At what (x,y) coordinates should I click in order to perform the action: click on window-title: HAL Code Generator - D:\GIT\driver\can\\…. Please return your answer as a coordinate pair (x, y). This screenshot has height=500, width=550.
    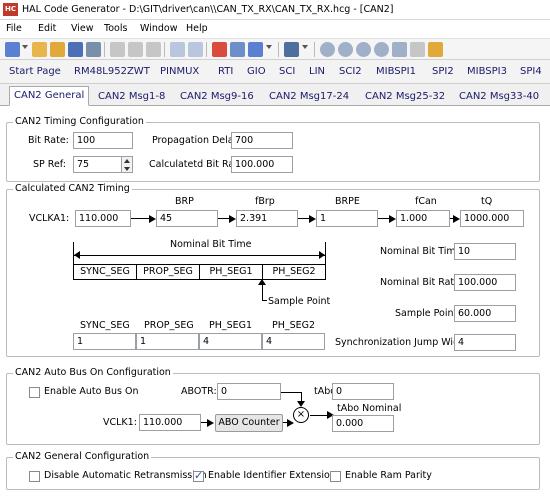
    Looking at the image, I should click on (208, 9).